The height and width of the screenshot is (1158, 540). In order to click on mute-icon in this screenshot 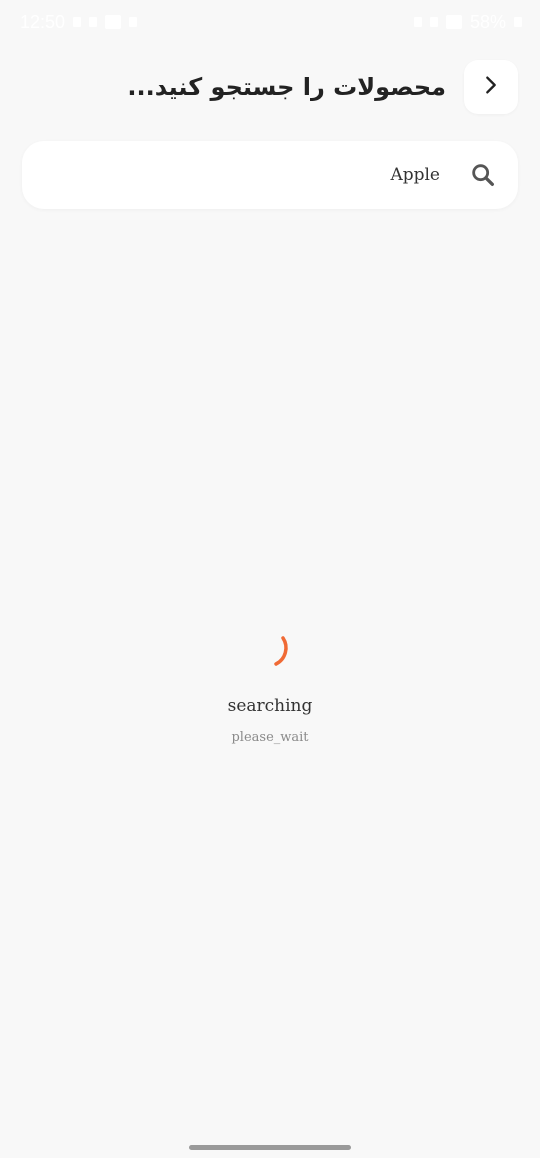, I will do `click(433, 22)`.